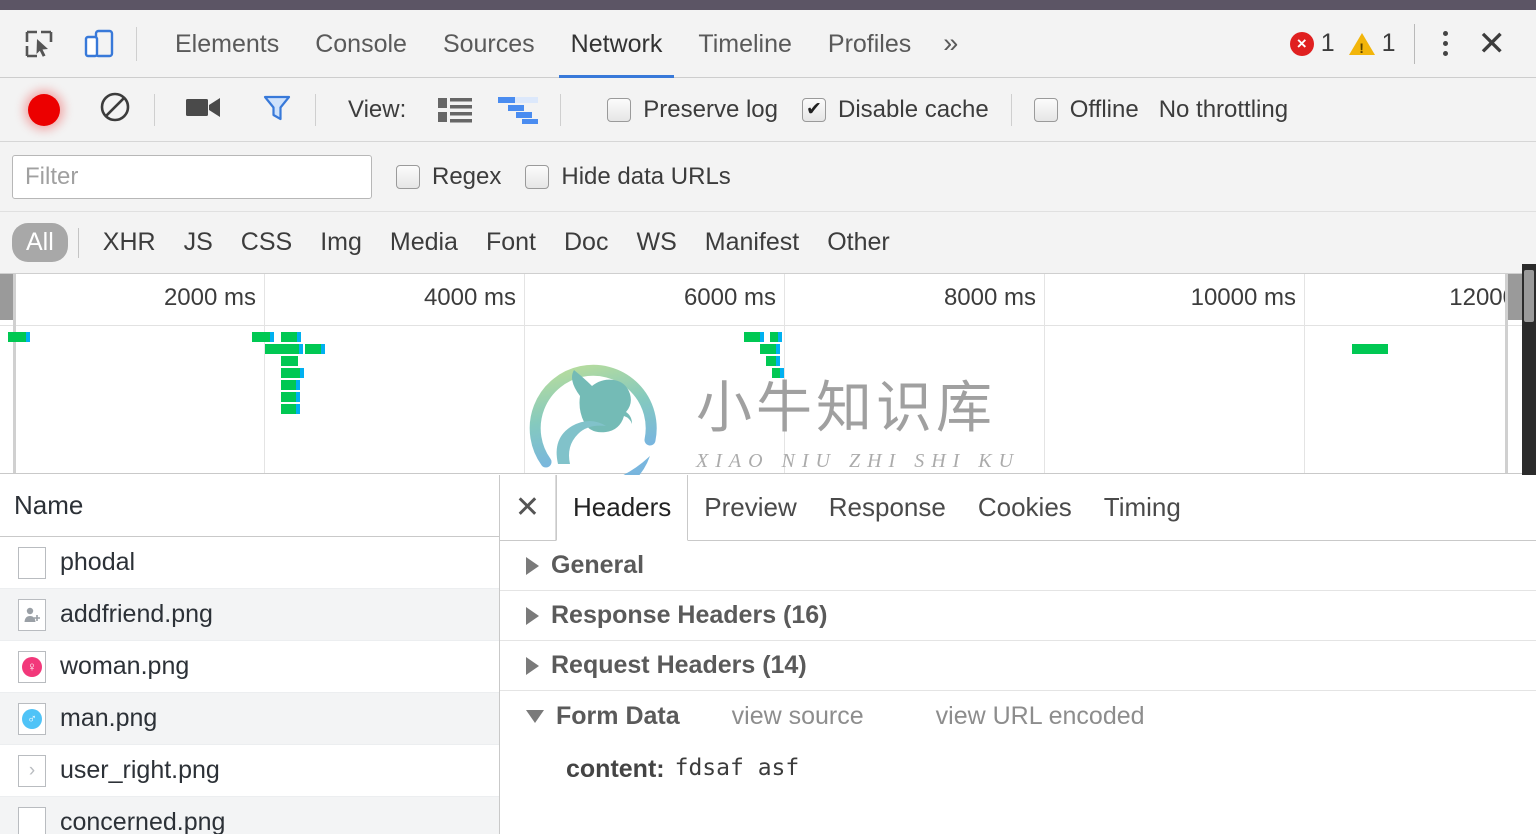  Describe the element at coordinates (1104, 109) in the screenshot. I see `offline-label: Offline` at that location.